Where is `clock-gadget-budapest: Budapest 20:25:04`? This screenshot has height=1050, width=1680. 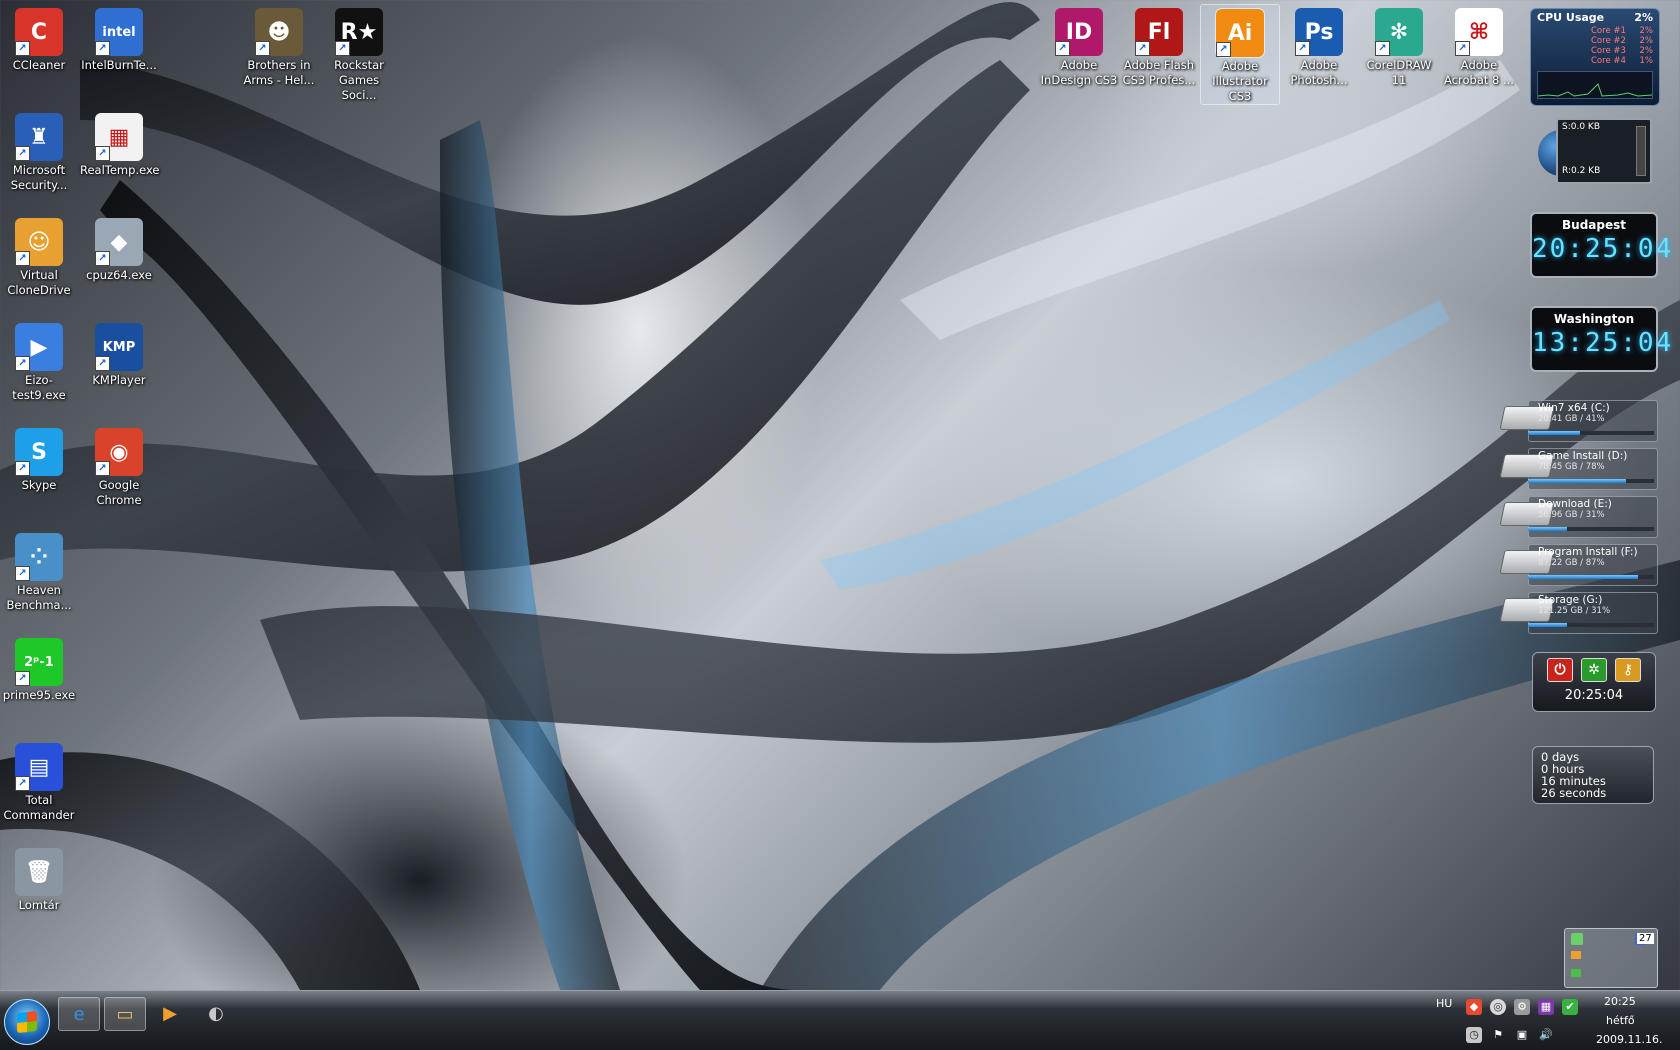
clock-gadget-budapest: Budapest 20:25:04 is located at coordinates (1602, 245).